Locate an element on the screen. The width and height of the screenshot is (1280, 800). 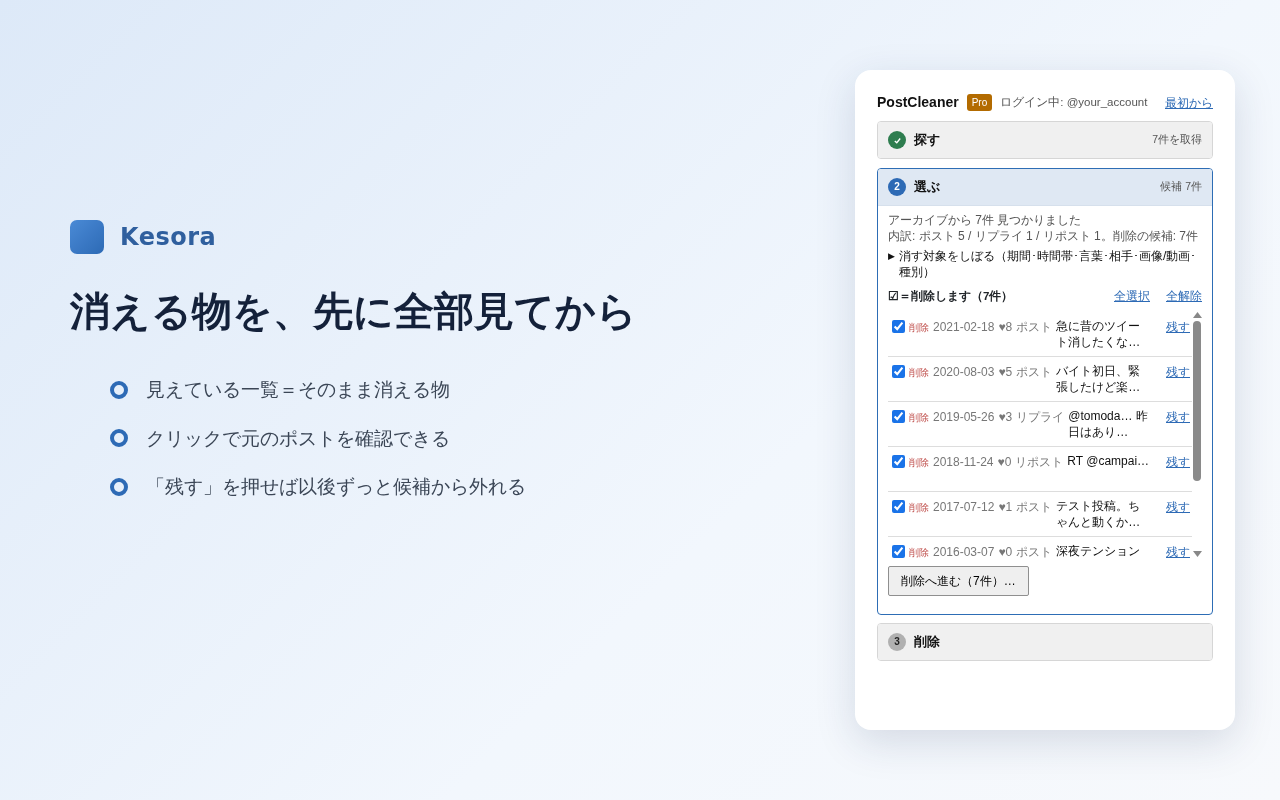
found-text: アーカイブから 7件 見つかりました is located at coordinates (985, 219).